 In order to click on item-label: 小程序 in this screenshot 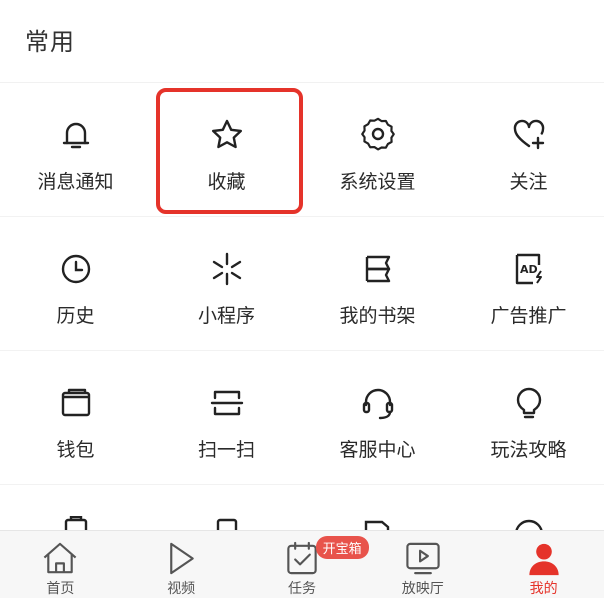, I will do `click(226, 316)`.